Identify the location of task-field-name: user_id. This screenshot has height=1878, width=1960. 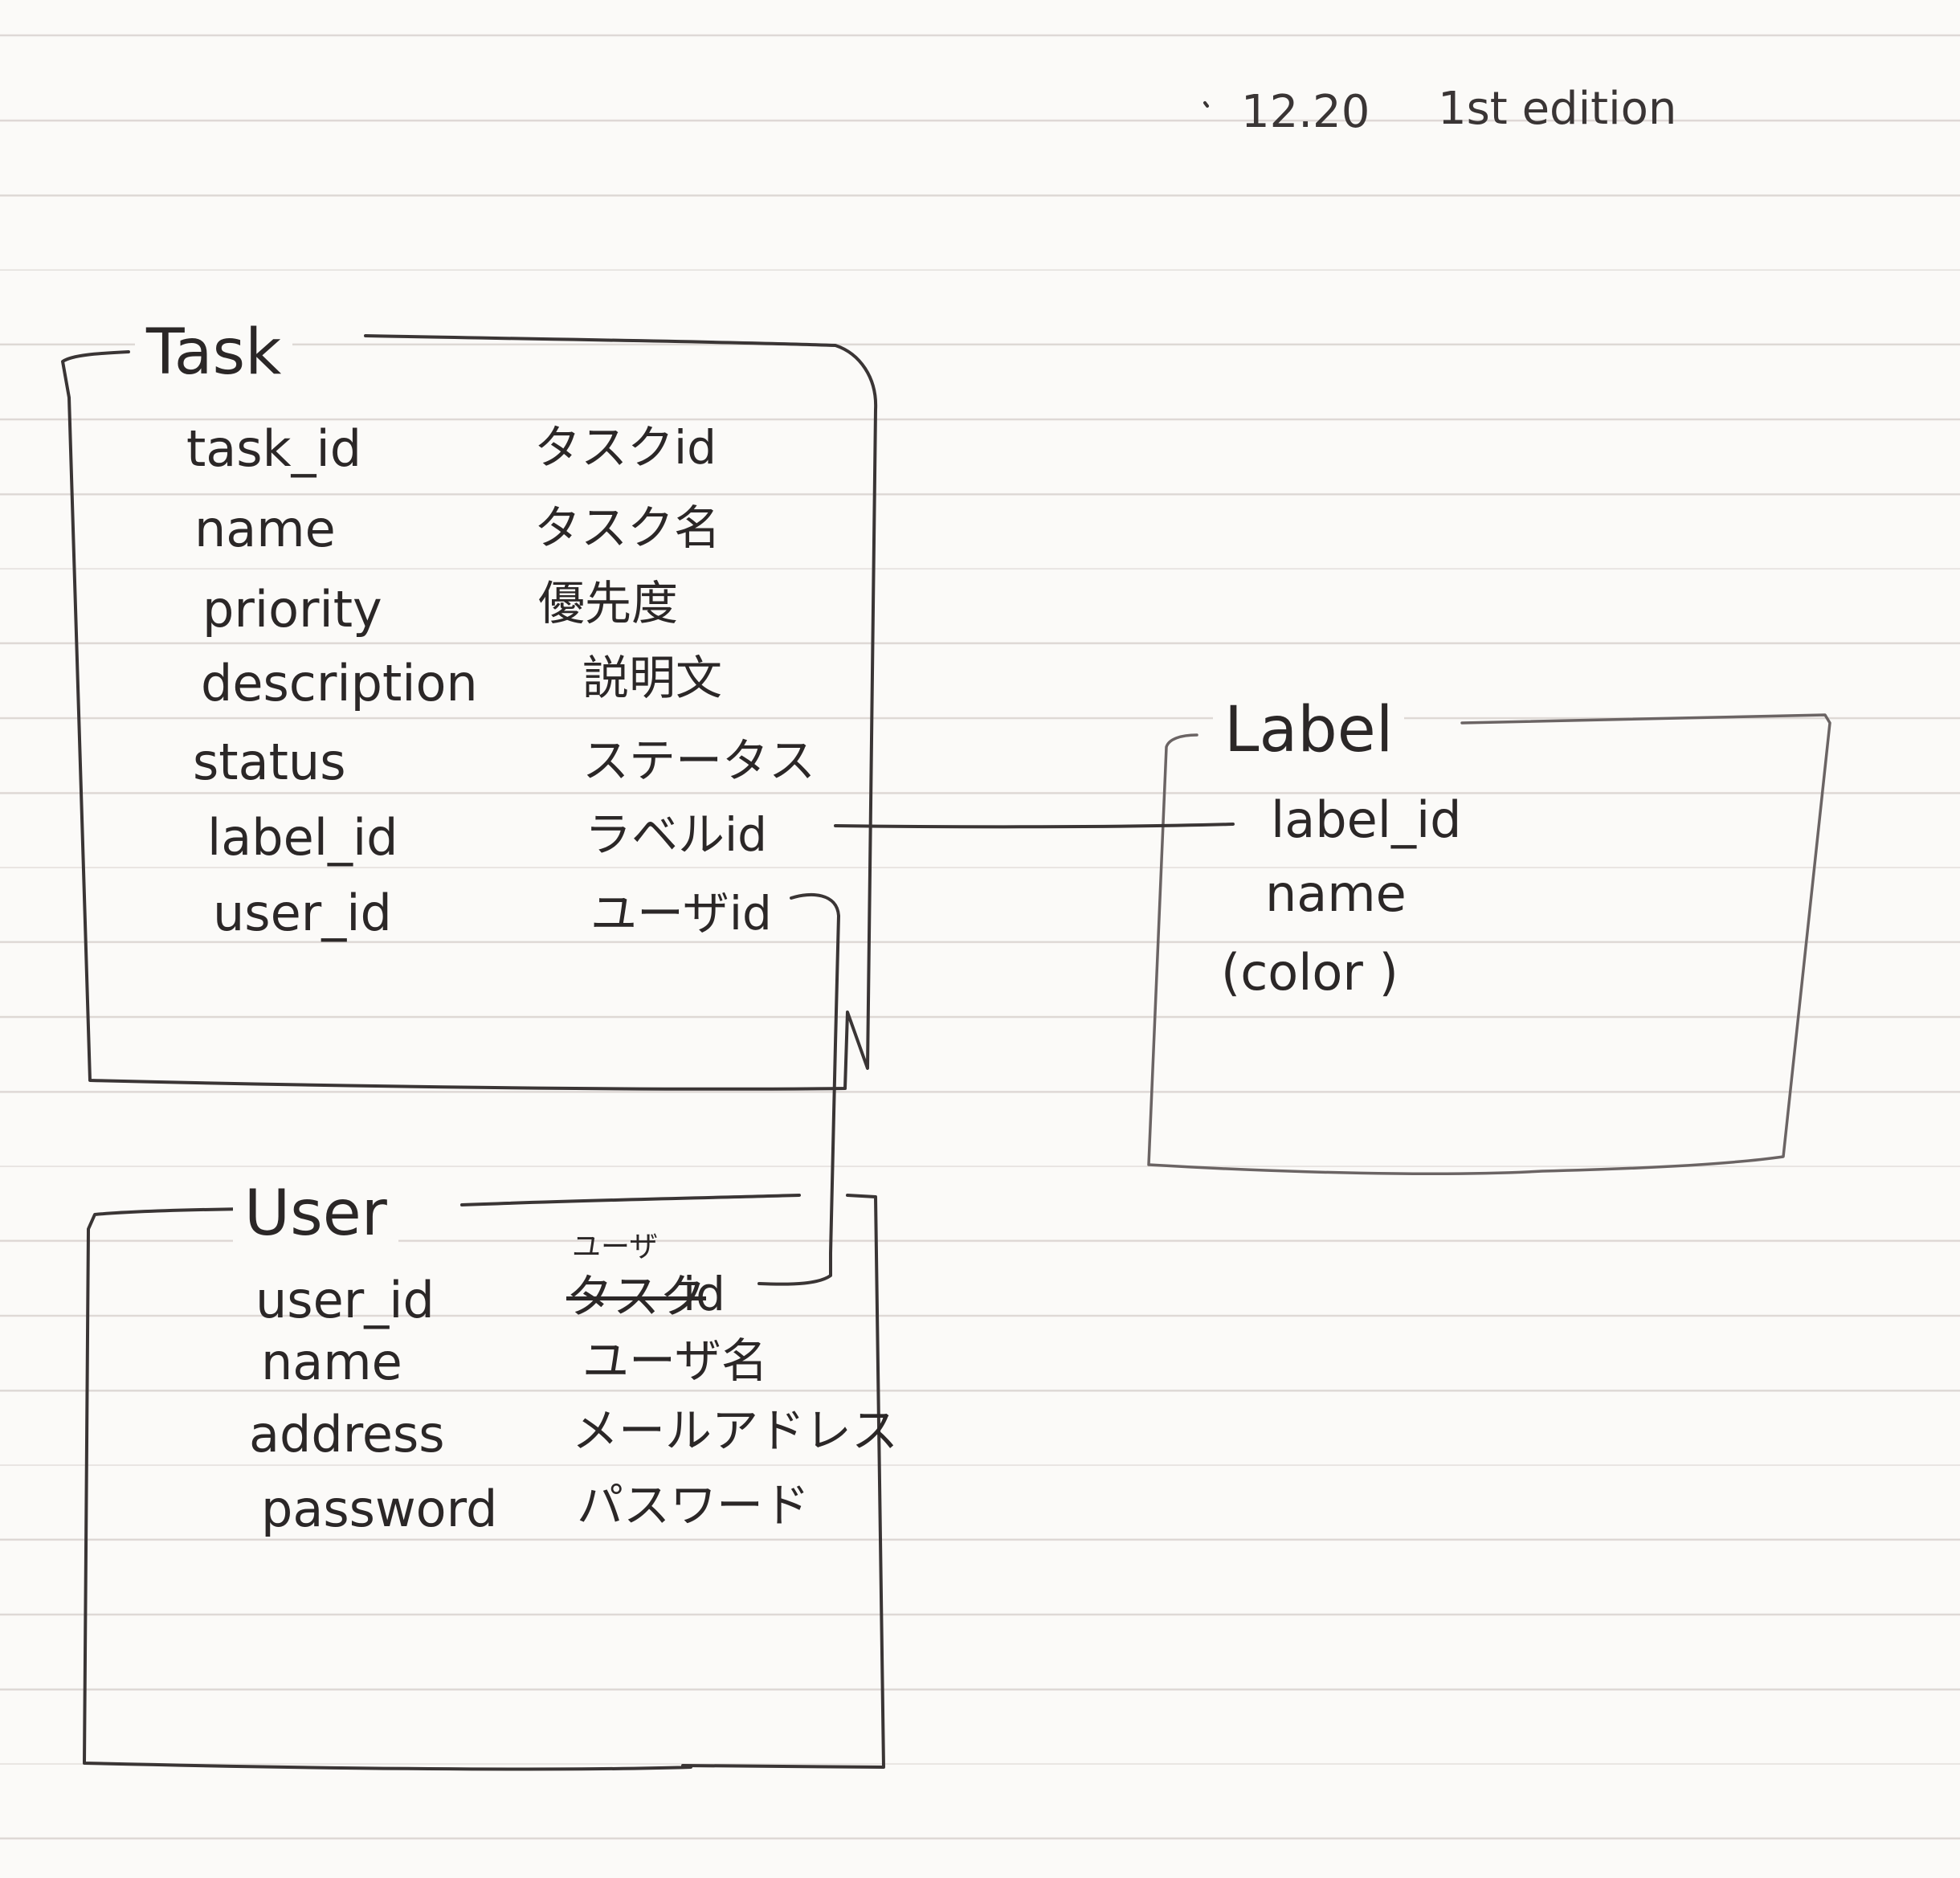
(303, 913).